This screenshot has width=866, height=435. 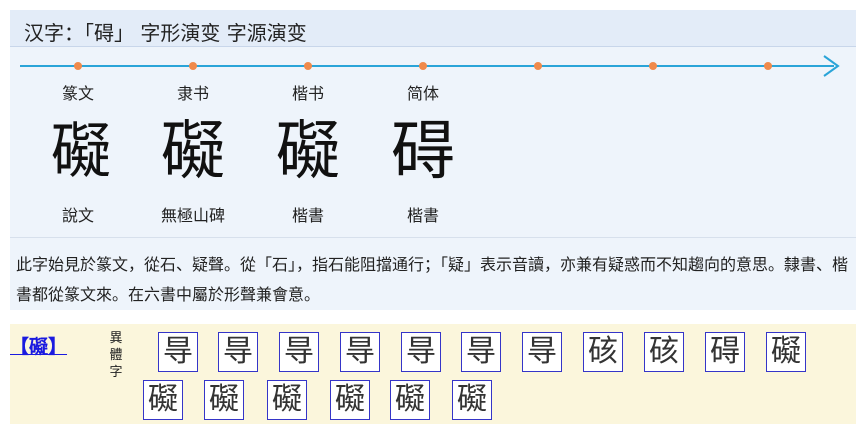 I want to click on stage-label-regular: 楷书, so click(x=307, y=93).